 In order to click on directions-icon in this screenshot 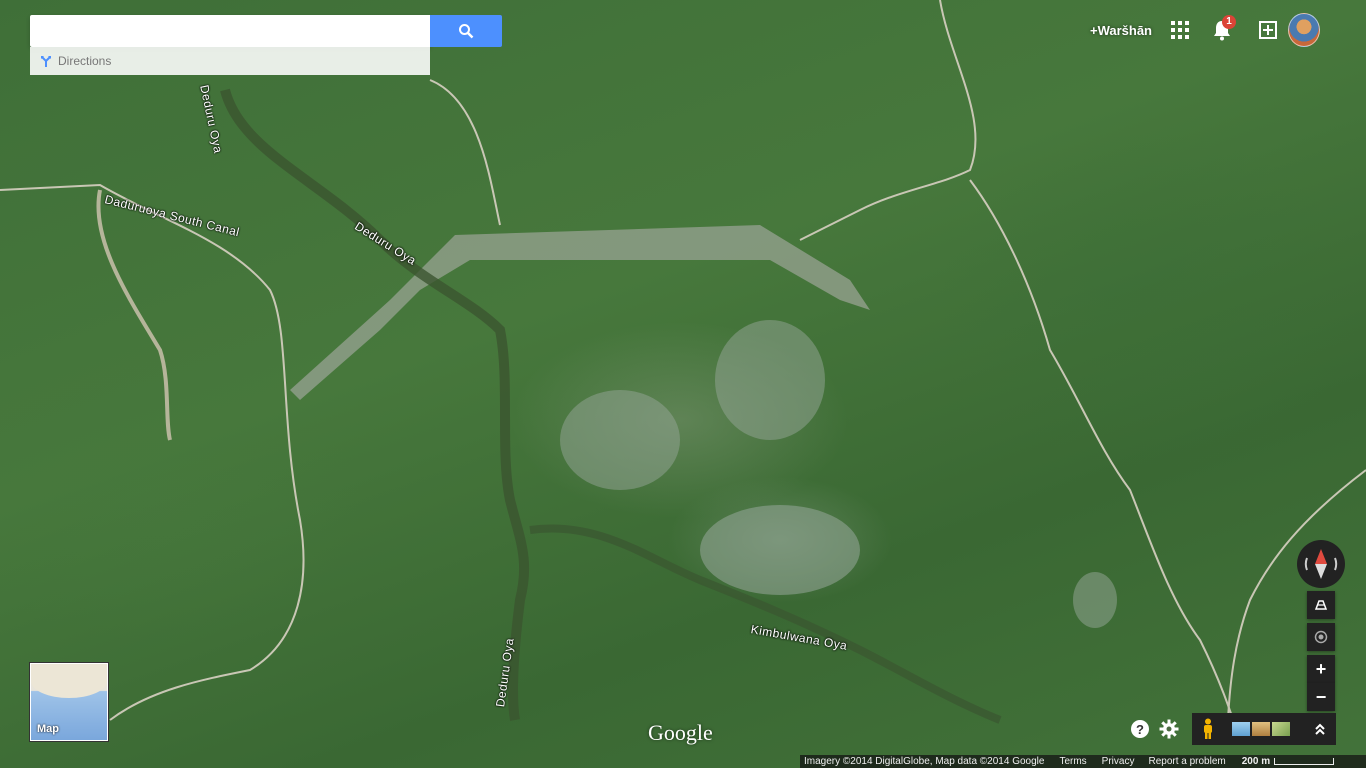, I will do `click(46, 61)`.